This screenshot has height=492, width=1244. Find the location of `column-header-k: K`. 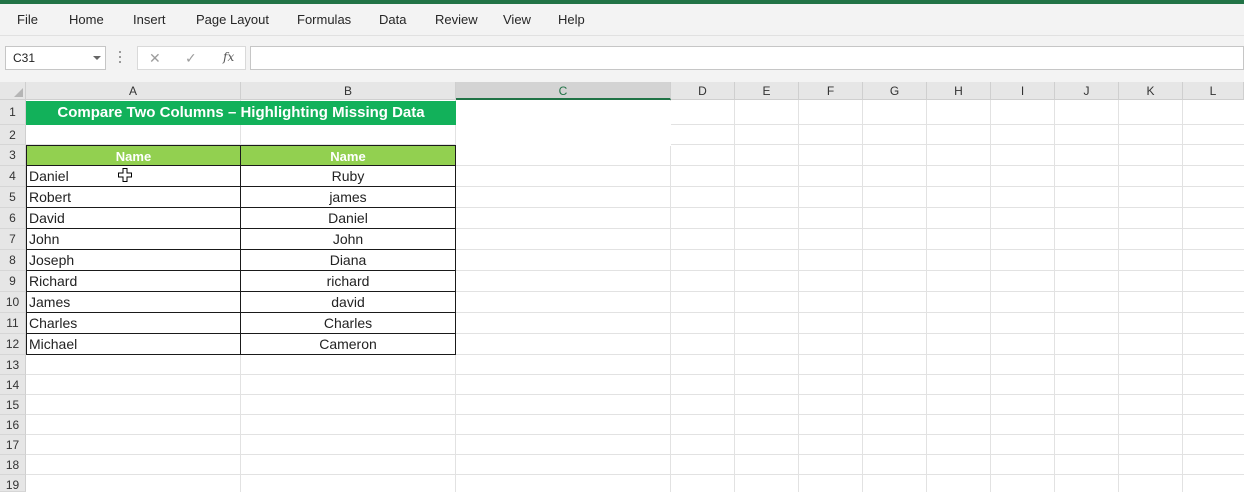

column-header-k: K is located at coordinates (1151, 91).